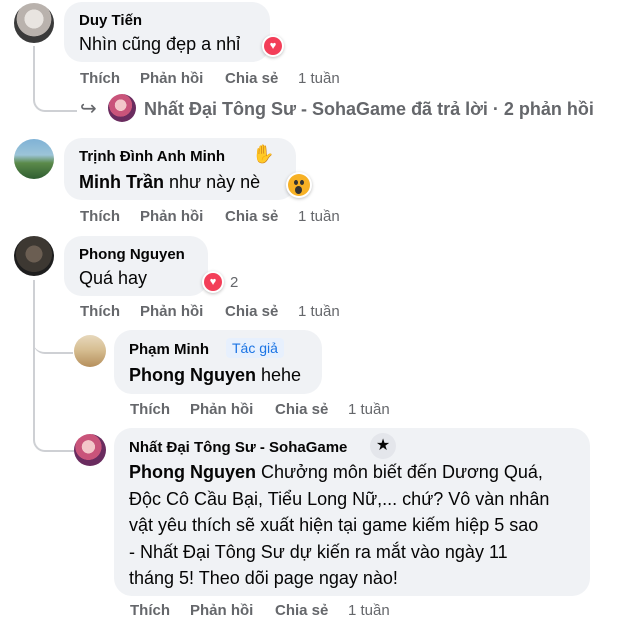 Image resolution: width=640 pixels, height=624 pixels. Describe the element at coordinates (110, 20) in the screenshot. I see `commenter-name: Duy Tiến` at that location.